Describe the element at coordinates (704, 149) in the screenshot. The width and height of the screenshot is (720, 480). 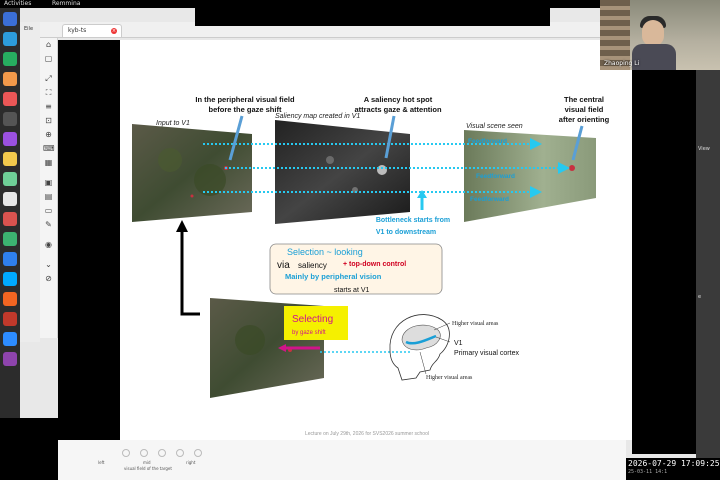
I see `view-label: View` at that location.